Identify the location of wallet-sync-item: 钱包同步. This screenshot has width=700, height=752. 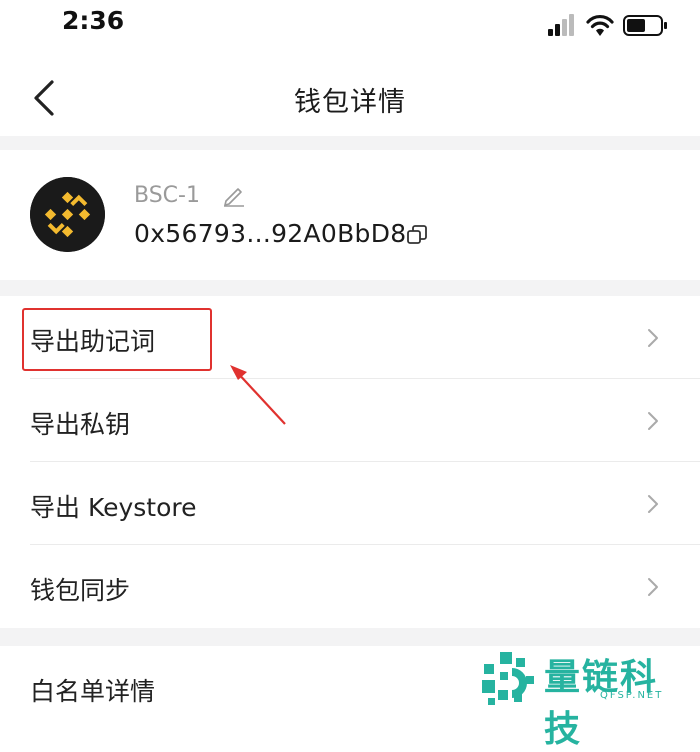
(350, 586).